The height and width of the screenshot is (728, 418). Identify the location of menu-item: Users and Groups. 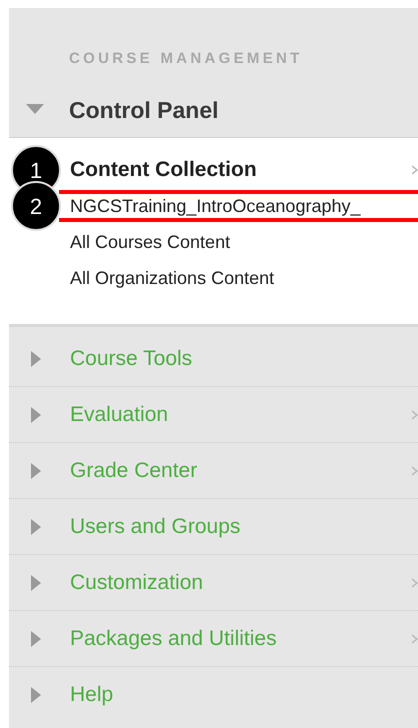
(155, 526).